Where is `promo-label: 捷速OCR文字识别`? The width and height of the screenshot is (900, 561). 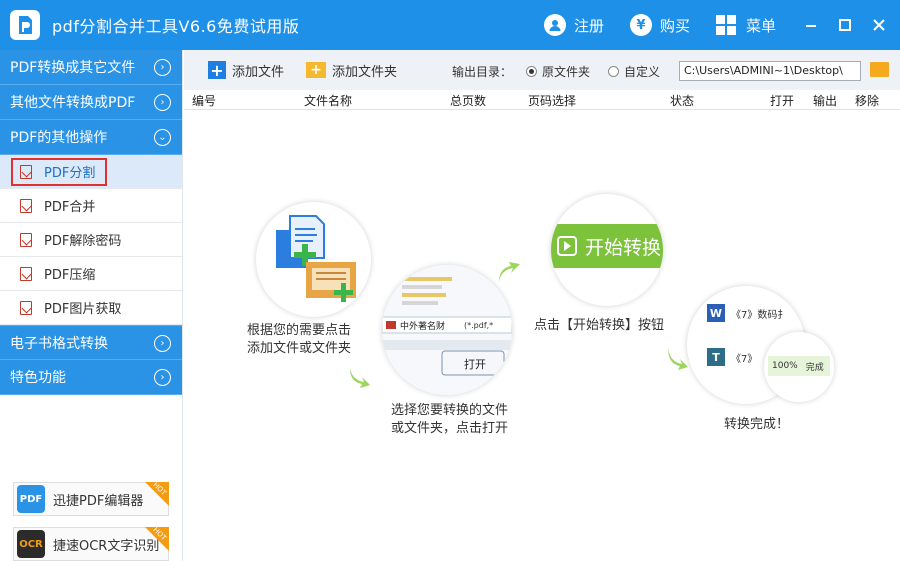 promo-label: 捷速OCR文字识别 is located at coordinates (106, 546).